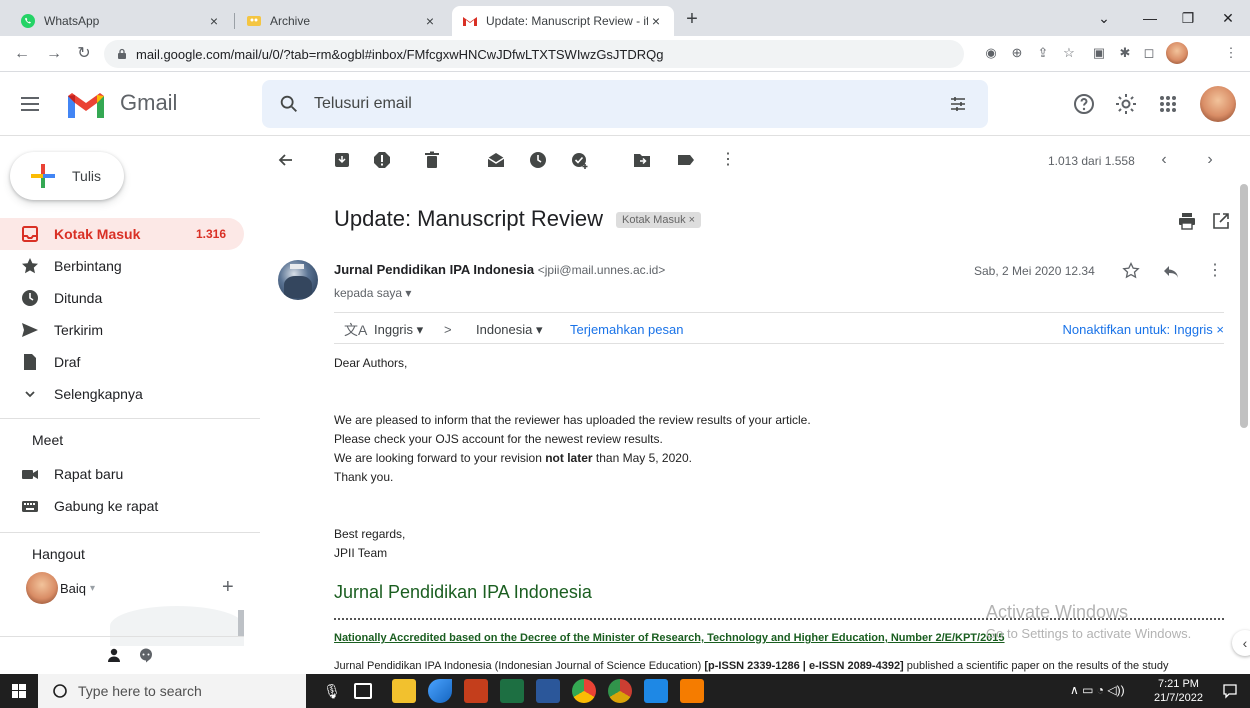  Describe the element at coordinates (728, 160) in the screenshot. I see `more-options-icon: ⋮` at that location.